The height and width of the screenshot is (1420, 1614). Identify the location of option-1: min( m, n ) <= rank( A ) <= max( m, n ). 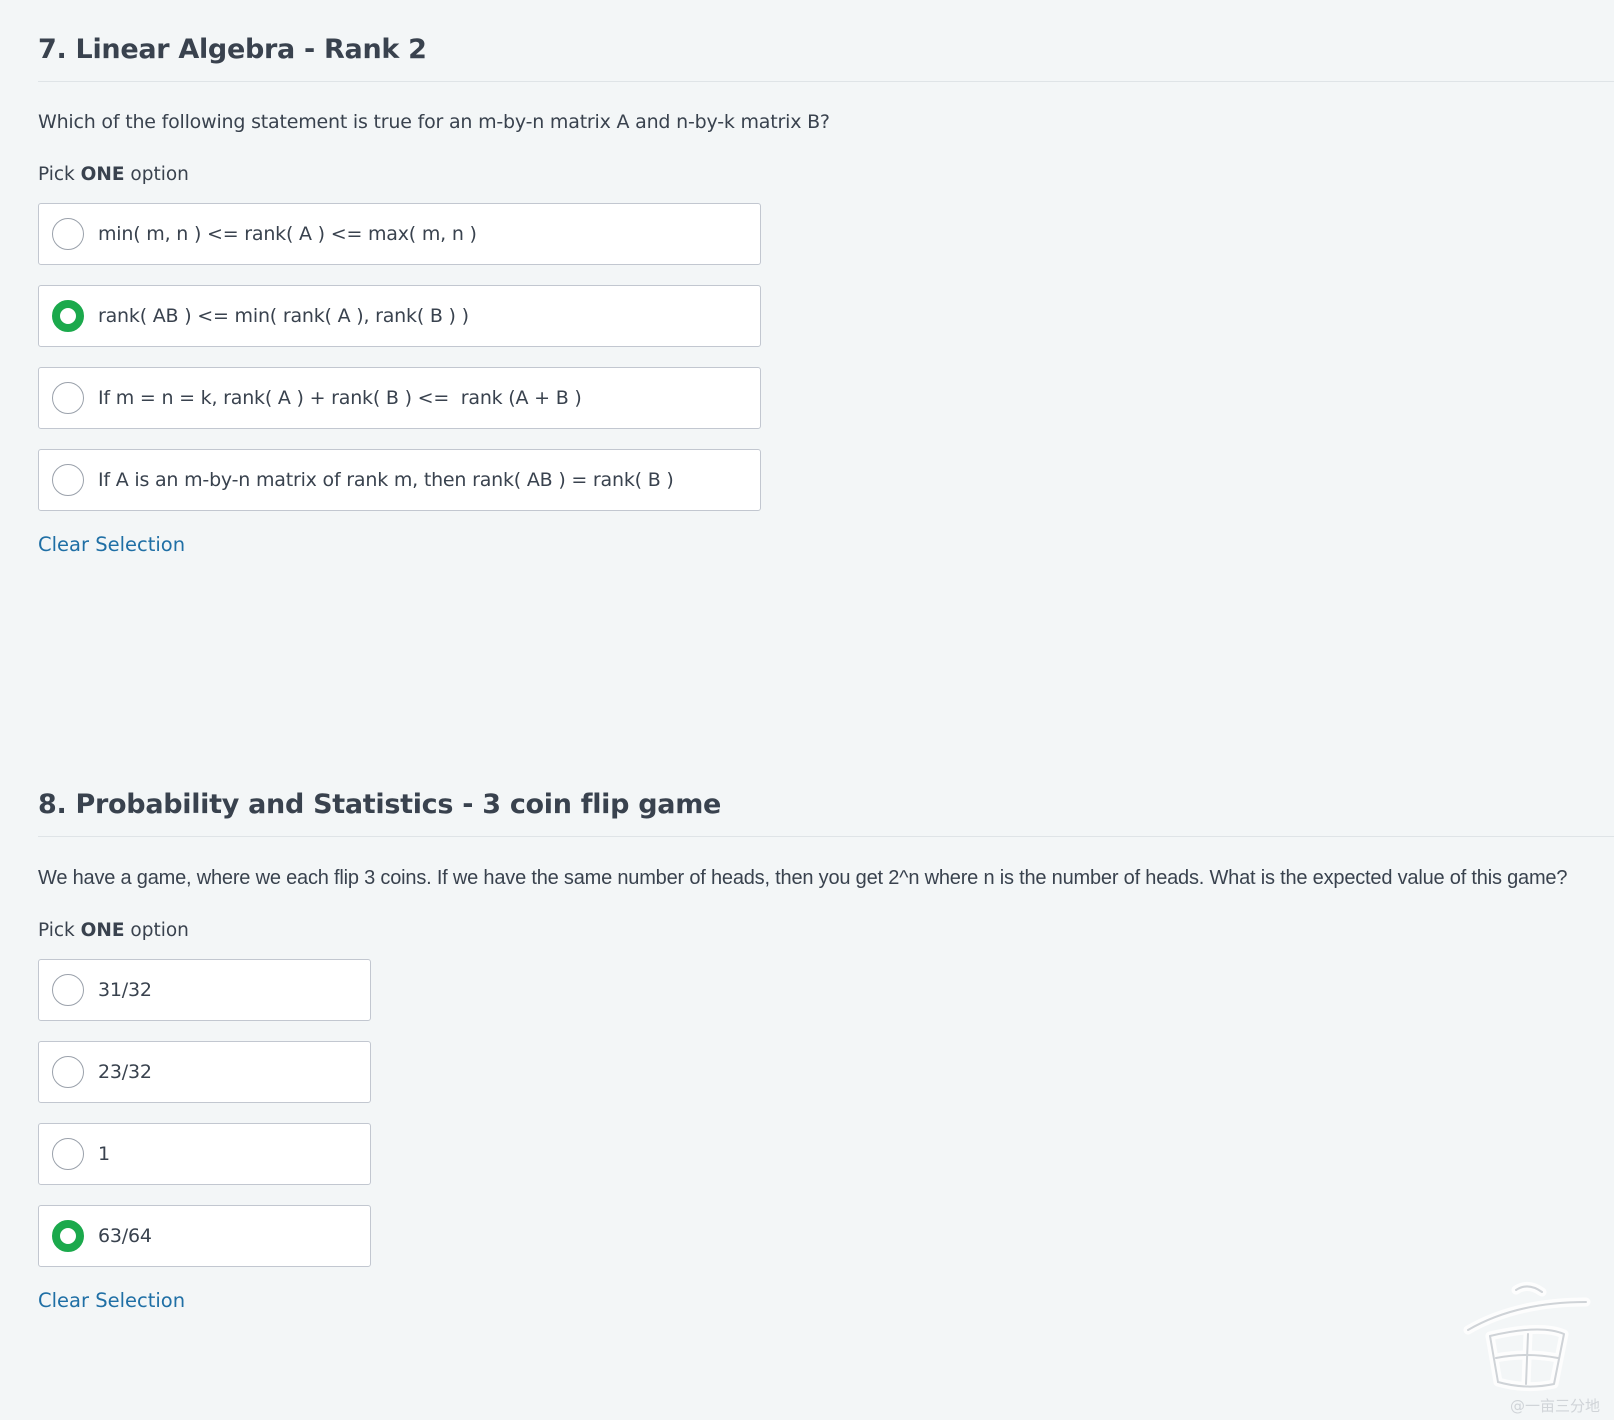
(399, 234).